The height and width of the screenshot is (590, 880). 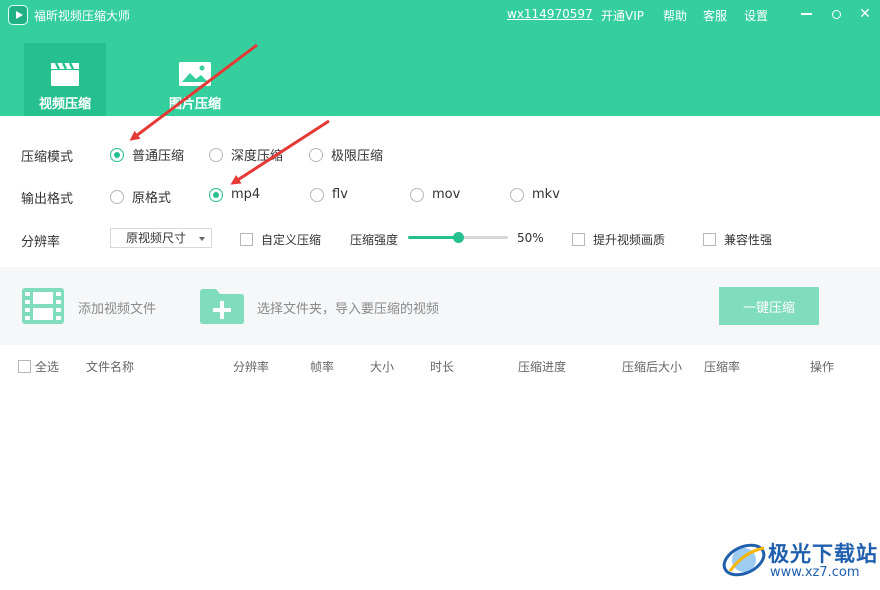 What do you see at coordinates (769, 306) in the screenshot?
I see `one-key-compress-button: 一键压缩` at bounding box center [769, 306].